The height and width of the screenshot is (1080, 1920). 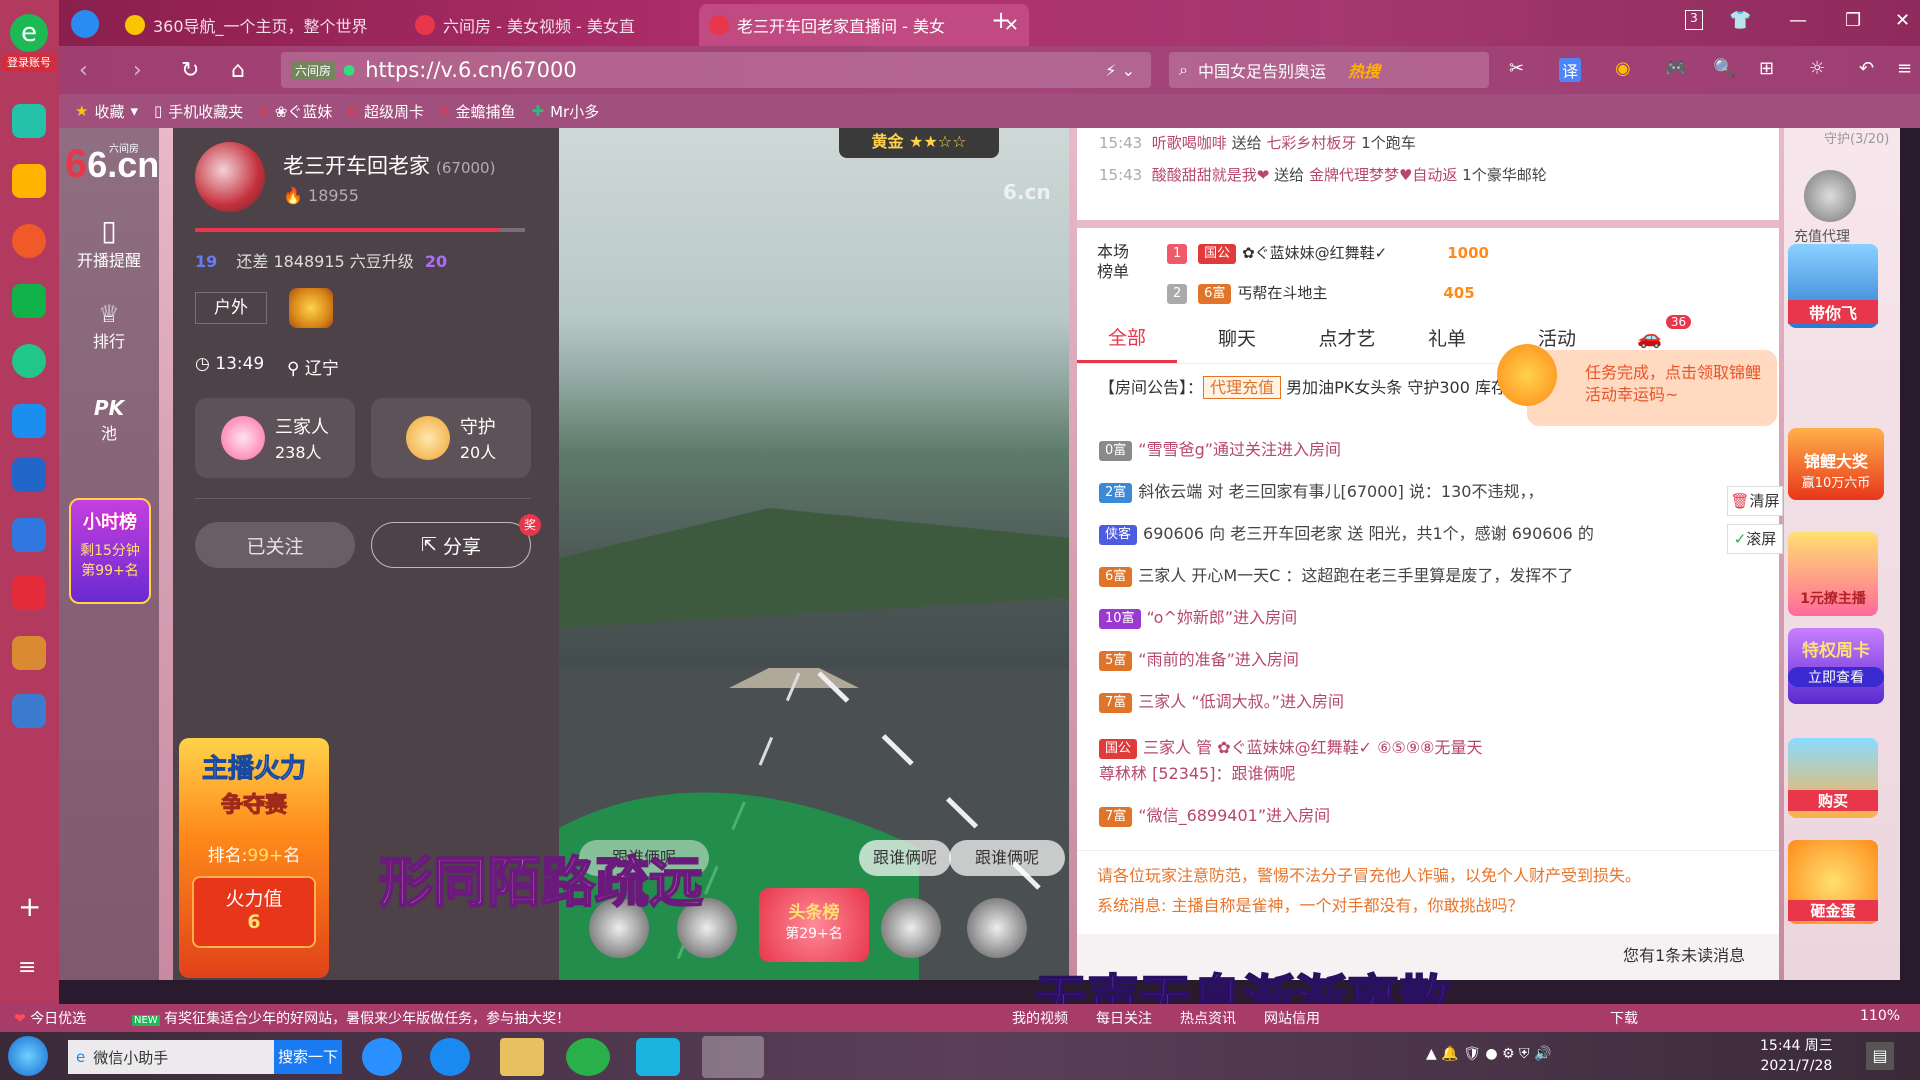 What do you see at coordinates (1516, 68) in the screenshot?
I see `scissors-icon: ✂` at bounding box center [1516, 68].